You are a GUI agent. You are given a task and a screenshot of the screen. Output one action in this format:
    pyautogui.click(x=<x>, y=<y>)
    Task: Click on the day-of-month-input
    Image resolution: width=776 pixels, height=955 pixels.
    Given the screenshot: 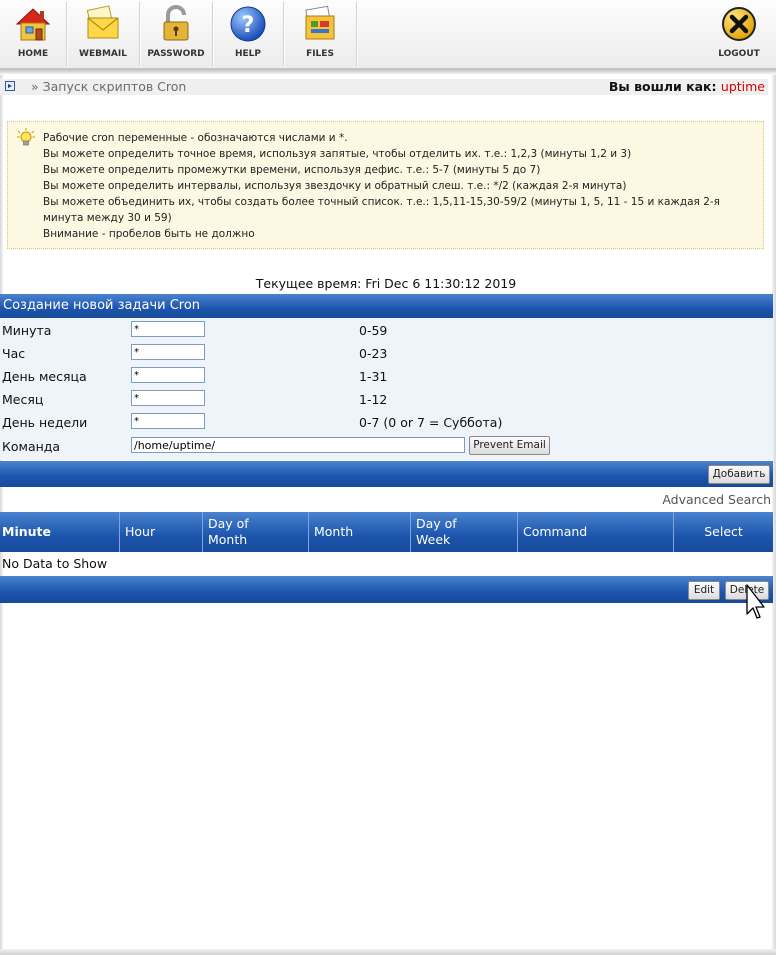 What is the action you would take?
    pyautogui.click(x=168, y=375)
    